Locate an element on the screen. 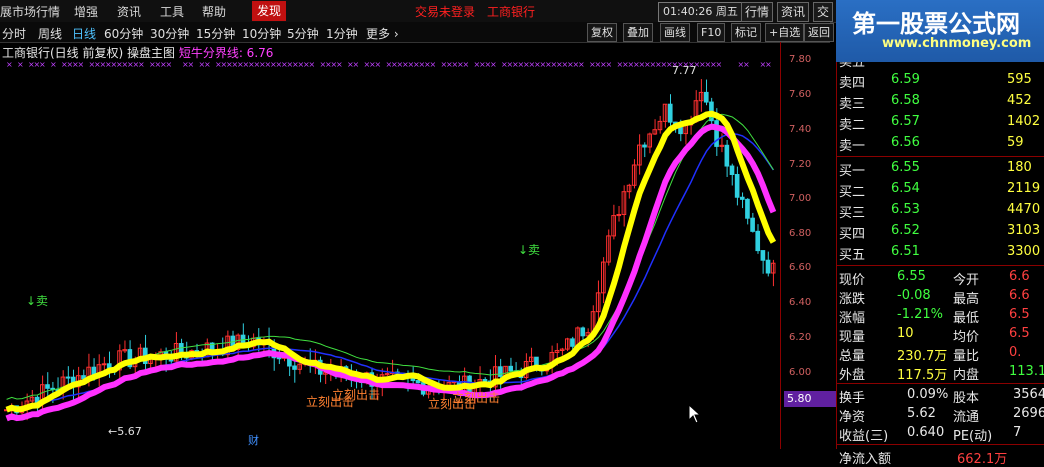 Image resolution: width=1044 pixels, height=467 pixels. period-5min: 5分钟 is located at coordinates (303, 33).